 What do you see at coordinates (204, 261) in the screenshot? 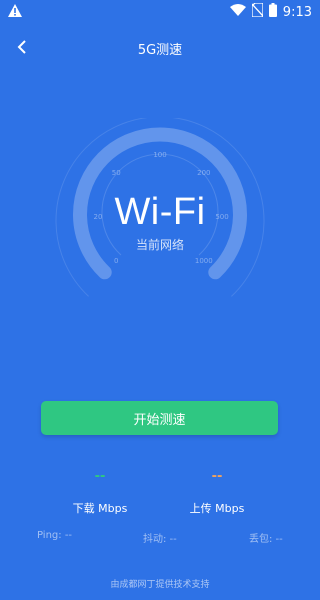
I see `gauge-scale-label: 1000` at bounding box center [204, 261].